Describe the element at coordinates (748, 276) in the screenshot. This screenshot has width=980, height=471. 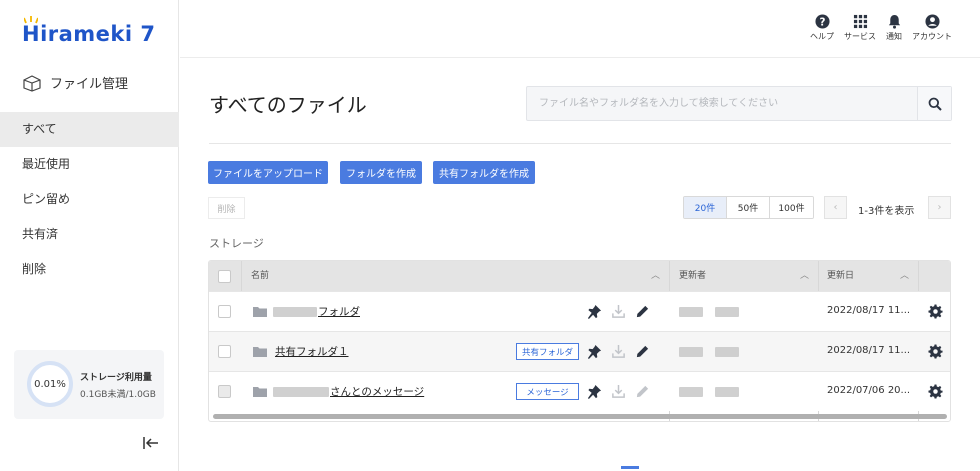
I see `column-header-updater: 更新者 ︿` at that location.